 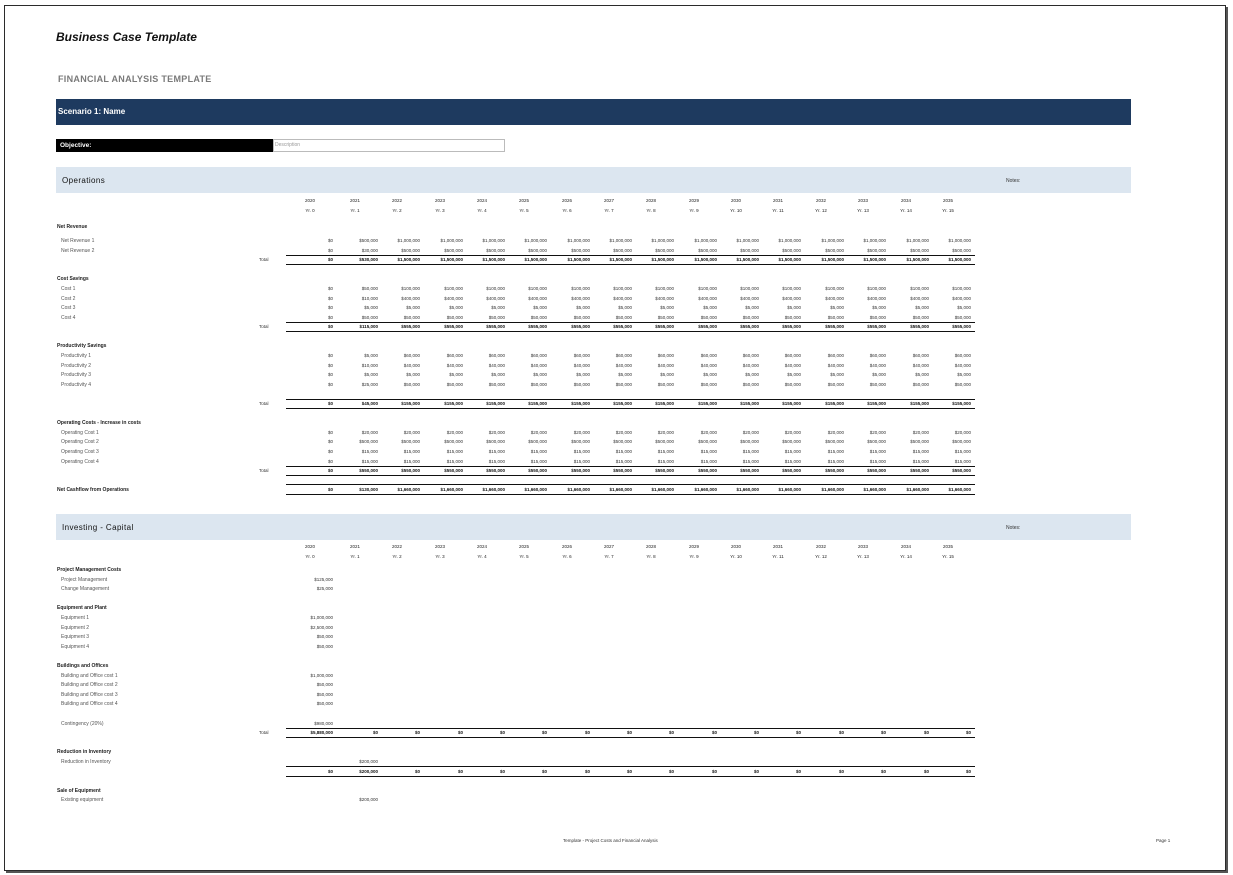 I want to click on ops-total-0-1: $530,000, so click(x=368, y=259).